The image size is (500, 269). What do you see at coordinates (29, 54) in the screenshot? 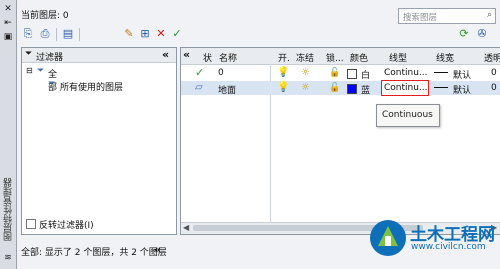
I see `funnel-icon: ⏷` at bounding box center [29, 54].